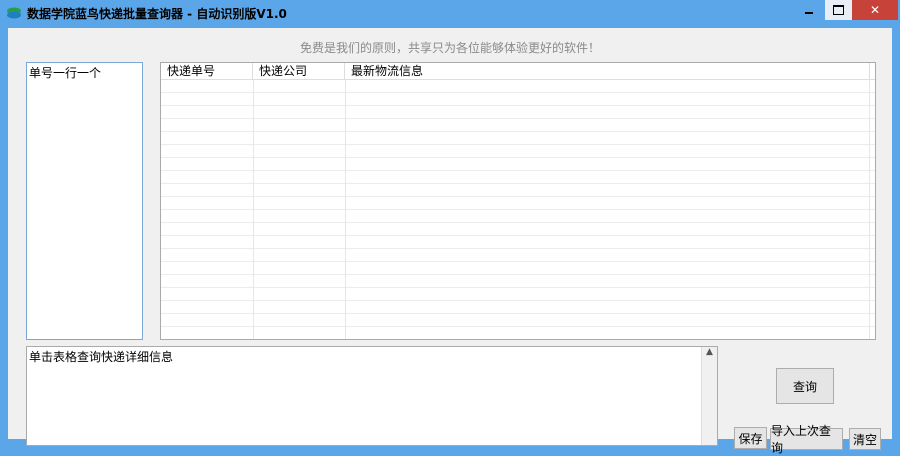  I want to click on close-button: ✕, so click(875, 10).